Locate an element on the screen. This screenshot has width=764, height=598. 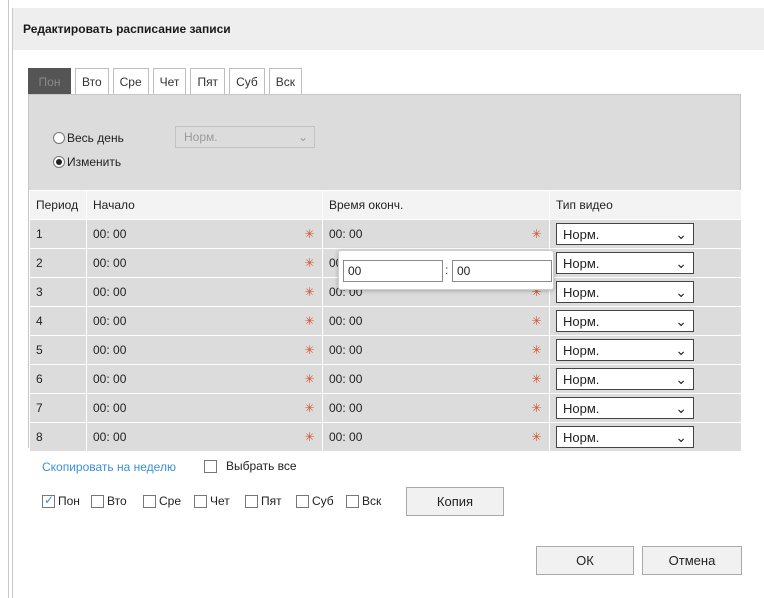
select-all-option: Выбрать все is located at coordinates (250, 466).